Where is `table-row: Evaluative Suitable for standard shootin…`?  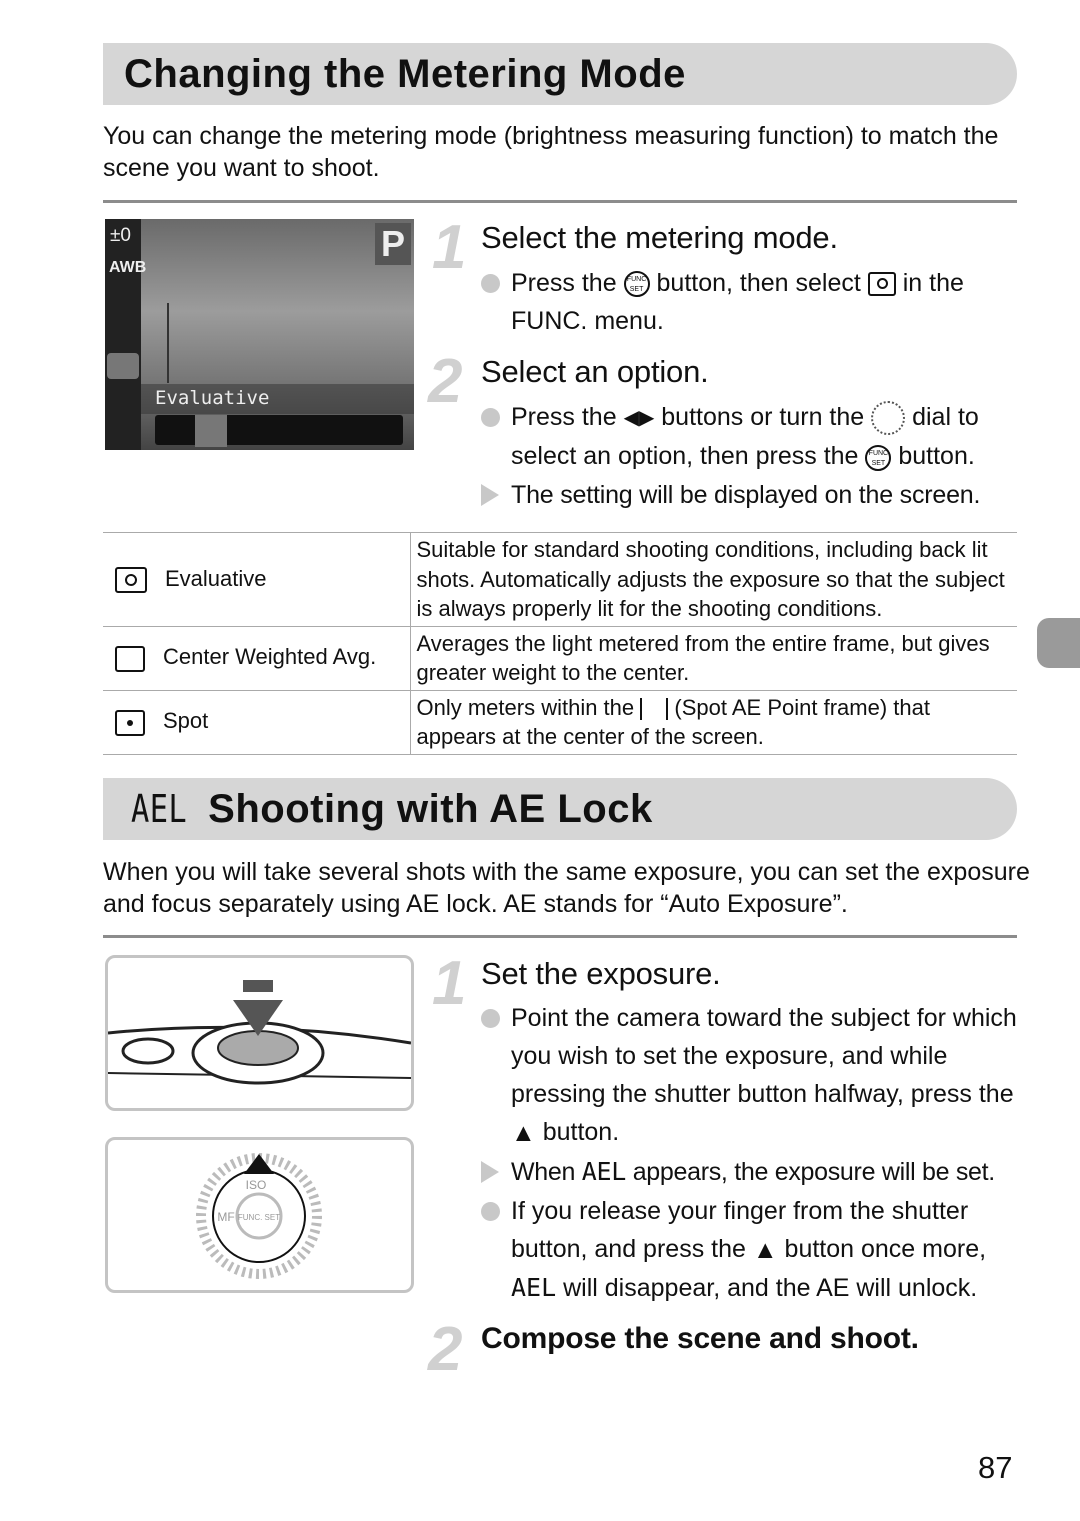 table-row: Evaluative Suitable for standard shootin… is located at coordinates (560, 579).